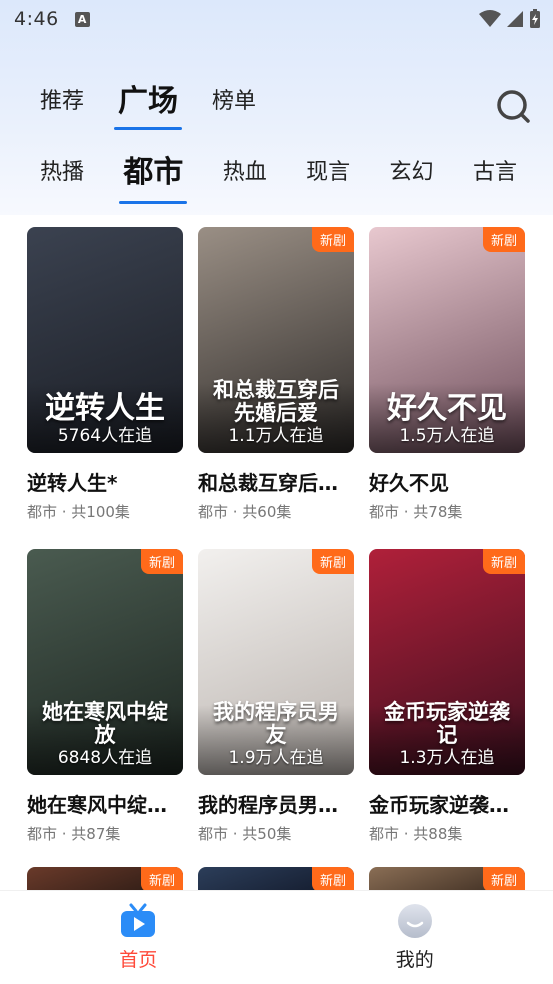 Image resolution: width=553 pixels, height=984 pixels. Describe the element at coordinates (447, 662) in the screenshot. I see `drama-poster: 金币玩家逆袭记 1.3万人在追 新剧` at that location.